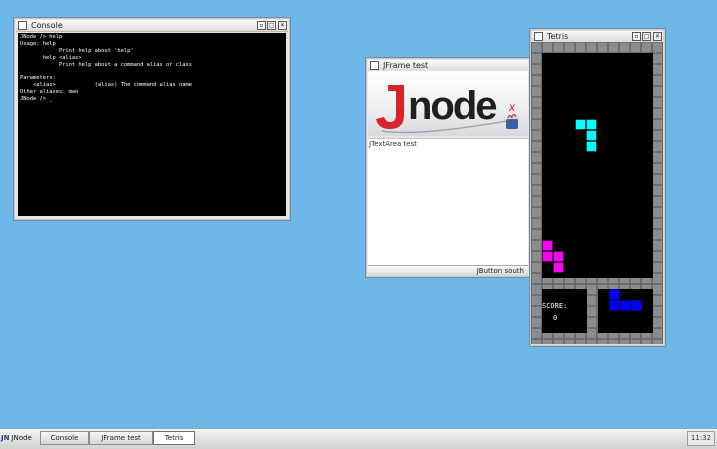 The width and height of the screenshot is (717, 449). I want to click on tetris-next-panel, so click(625, 311).